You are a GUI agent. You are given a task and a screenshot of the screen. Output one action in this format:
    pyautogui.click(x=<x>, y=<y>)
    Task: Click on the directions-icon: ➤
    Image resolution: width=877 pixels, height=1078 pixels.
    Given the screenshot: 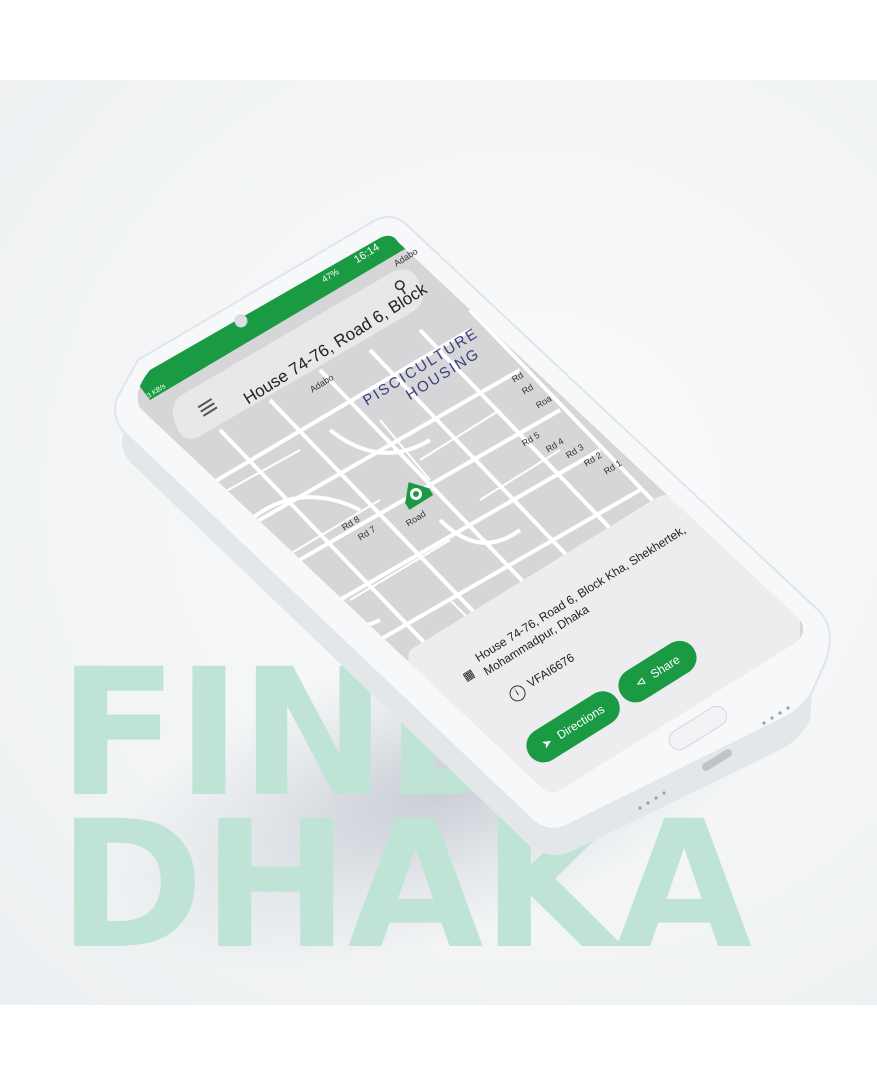 What is the action you would take?
    pyautogui.click(x=547, y=743)
    